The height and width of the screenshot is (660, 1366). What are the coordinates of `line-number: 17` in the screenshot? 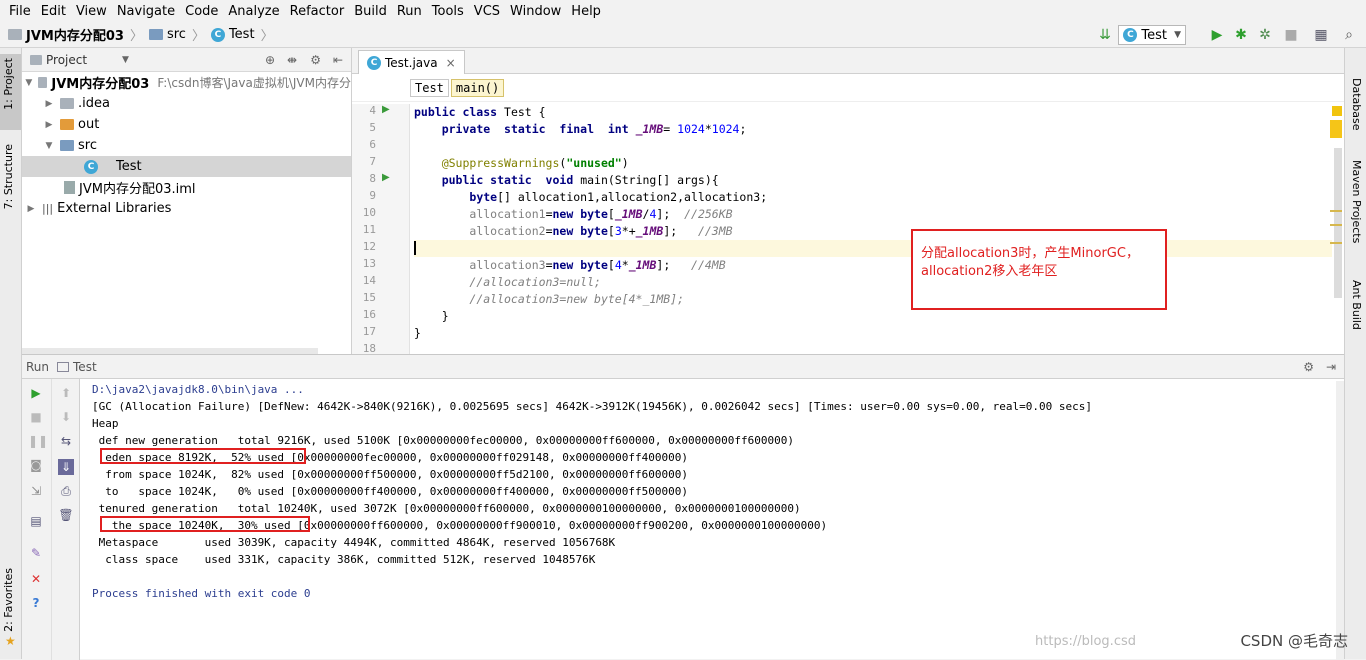 It's located at (364, 331).